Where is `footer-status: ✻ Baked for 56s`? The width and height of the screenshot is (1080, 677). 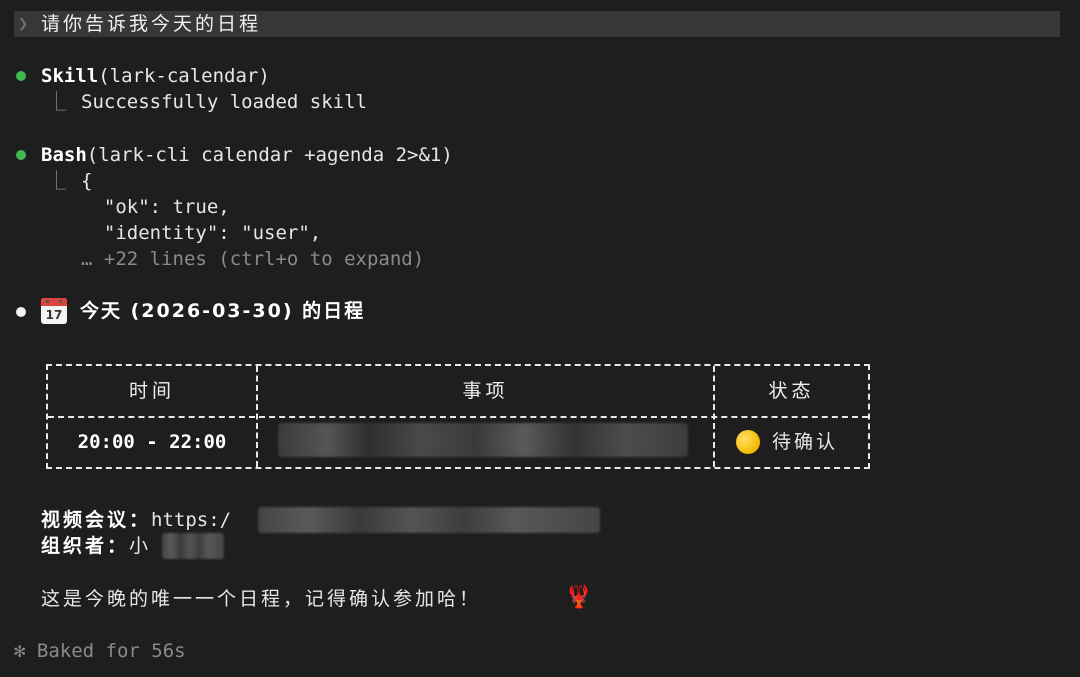
footer-status: ✻ Baked for 56s is located at coordinates (100, 651).